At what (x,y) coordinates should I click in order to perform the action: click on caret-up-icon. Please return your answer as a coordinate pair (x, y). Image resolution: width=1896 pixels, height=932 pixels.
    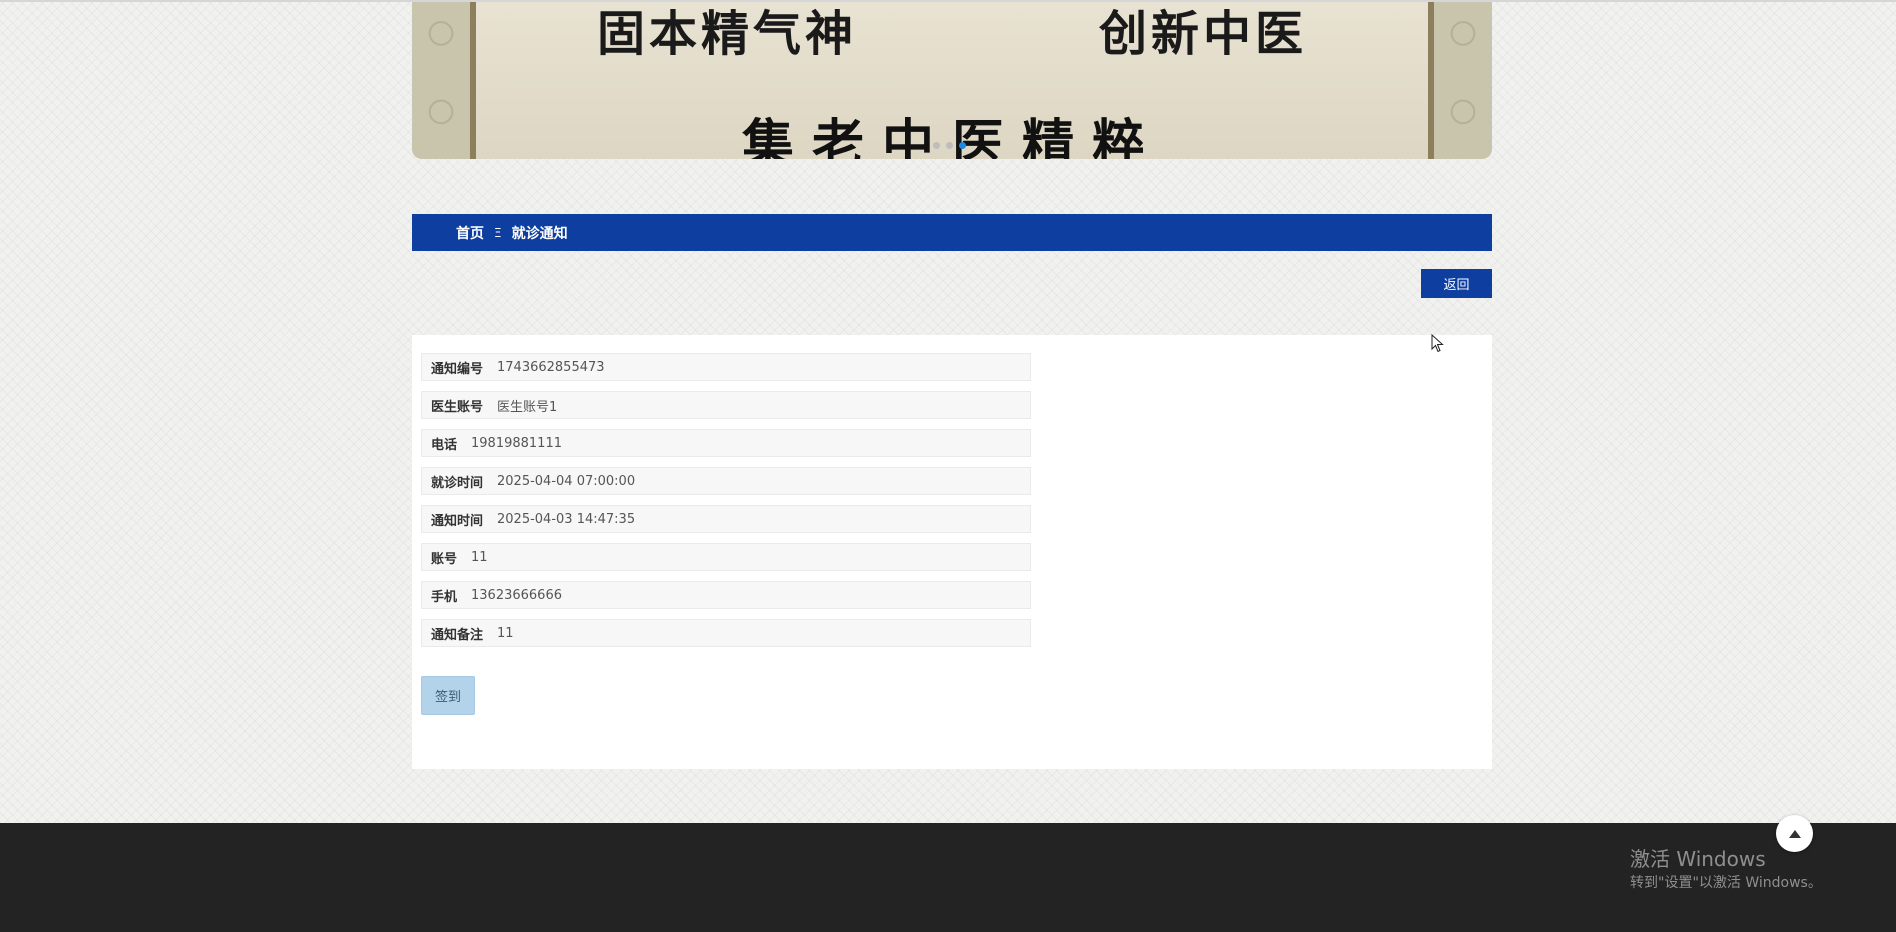
    Looking at the image, I should click on (1794, 833).